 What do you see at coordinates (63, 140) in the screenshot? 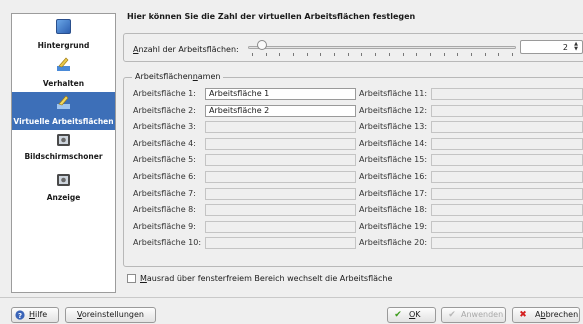
I see `screensaver-monitor-icon` at bounding box center [63, 140].